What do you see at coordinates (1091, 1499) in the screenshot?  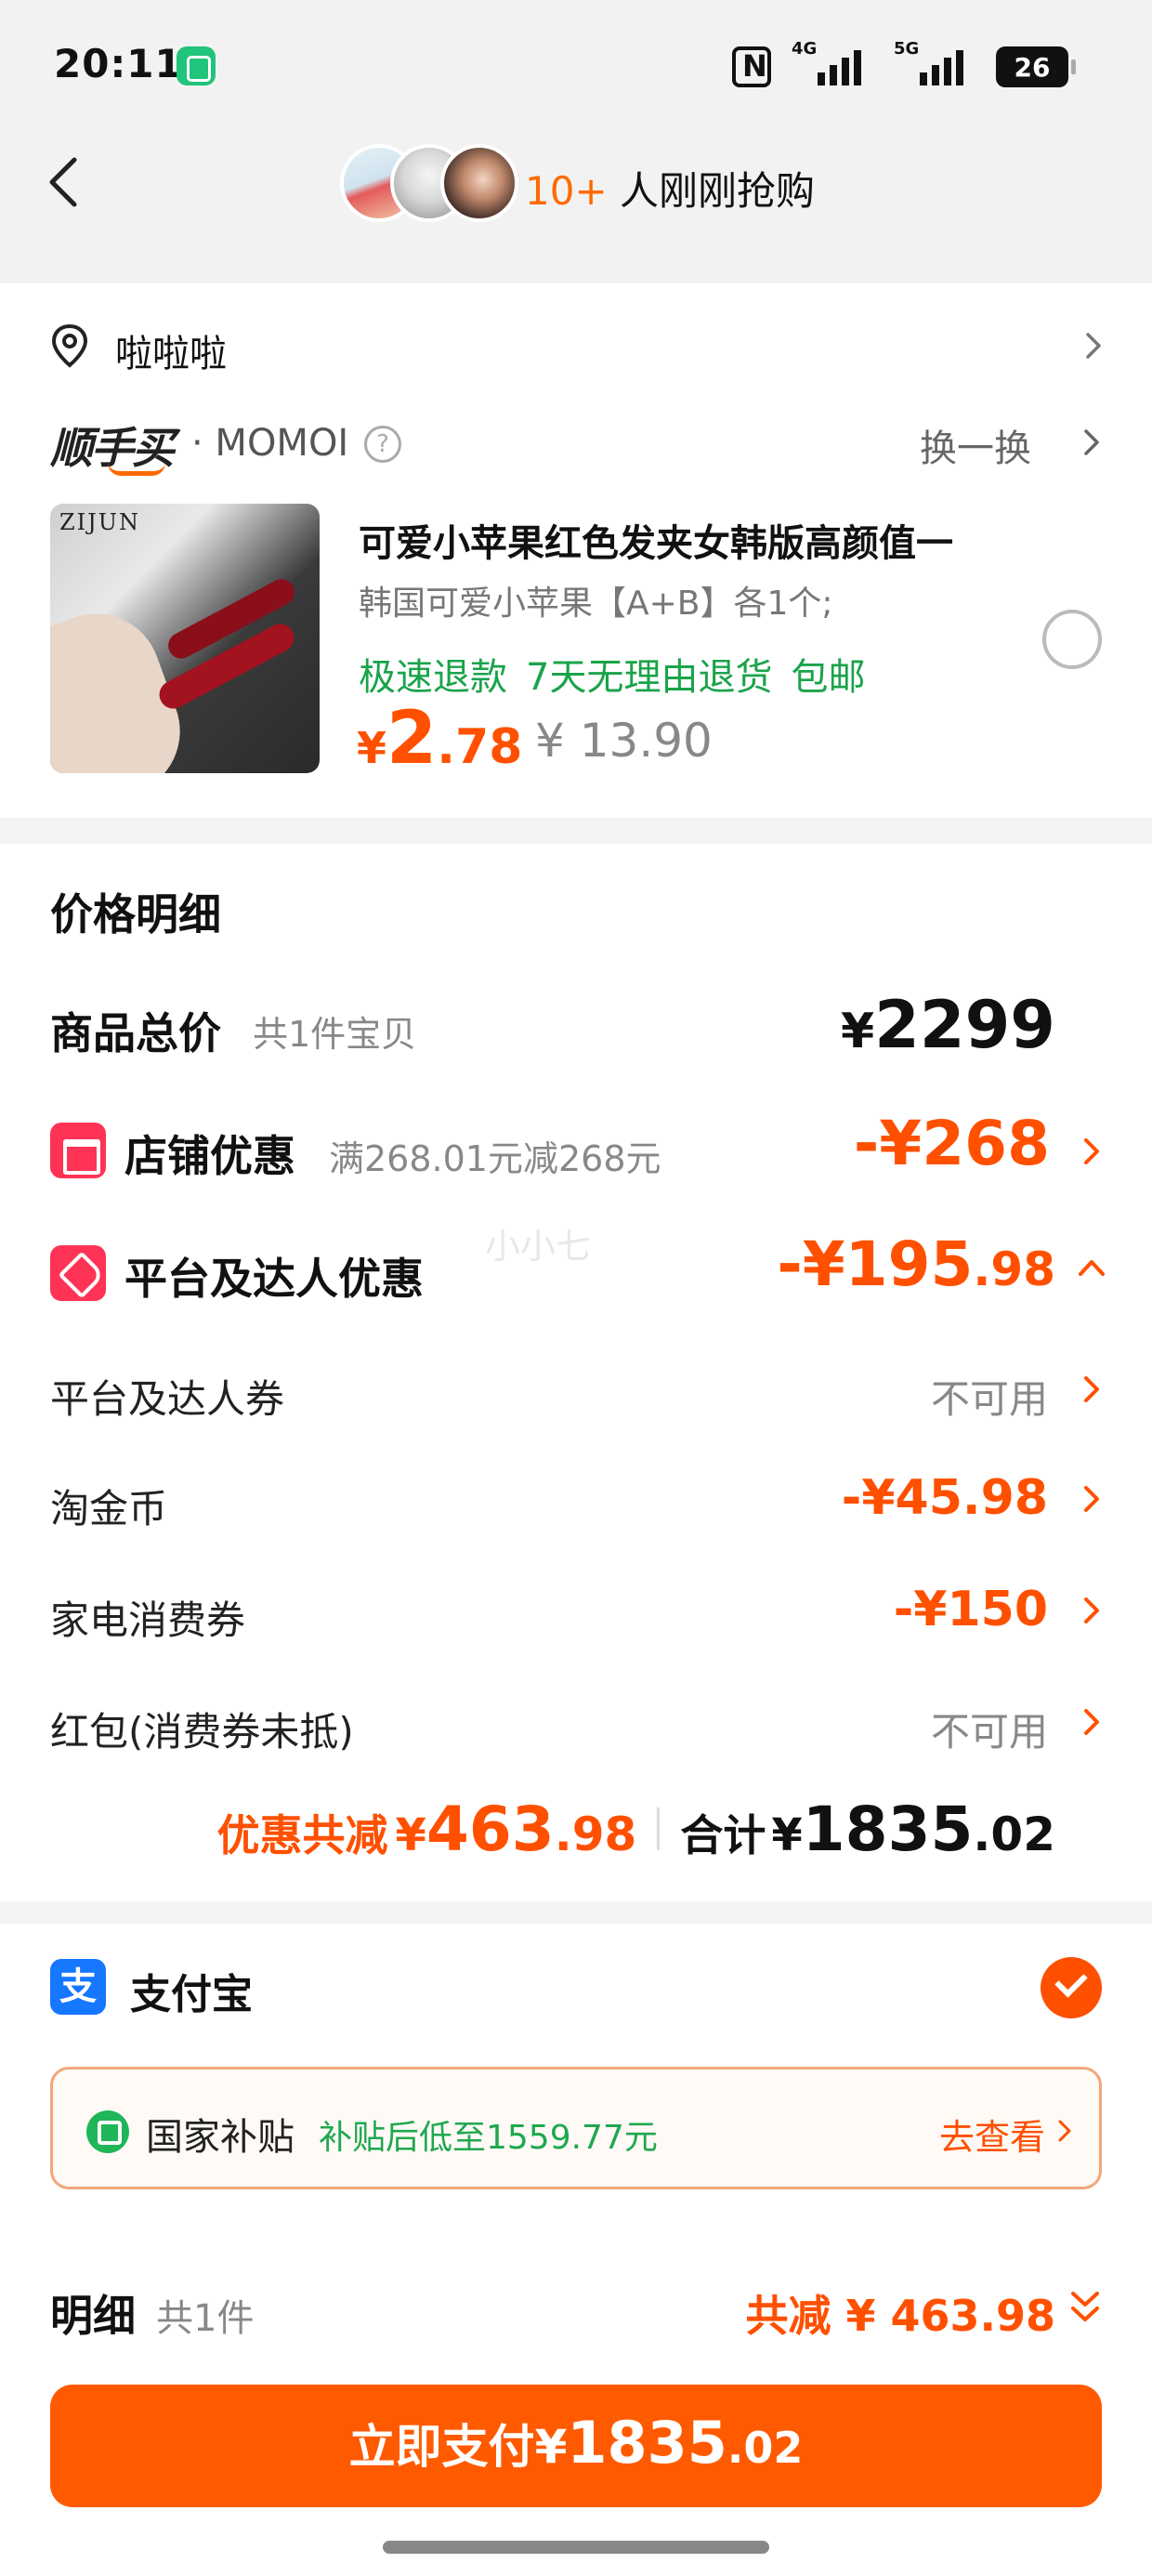 I see `taojinbi-chevron-icon` at bounding box center [1091, 1499].